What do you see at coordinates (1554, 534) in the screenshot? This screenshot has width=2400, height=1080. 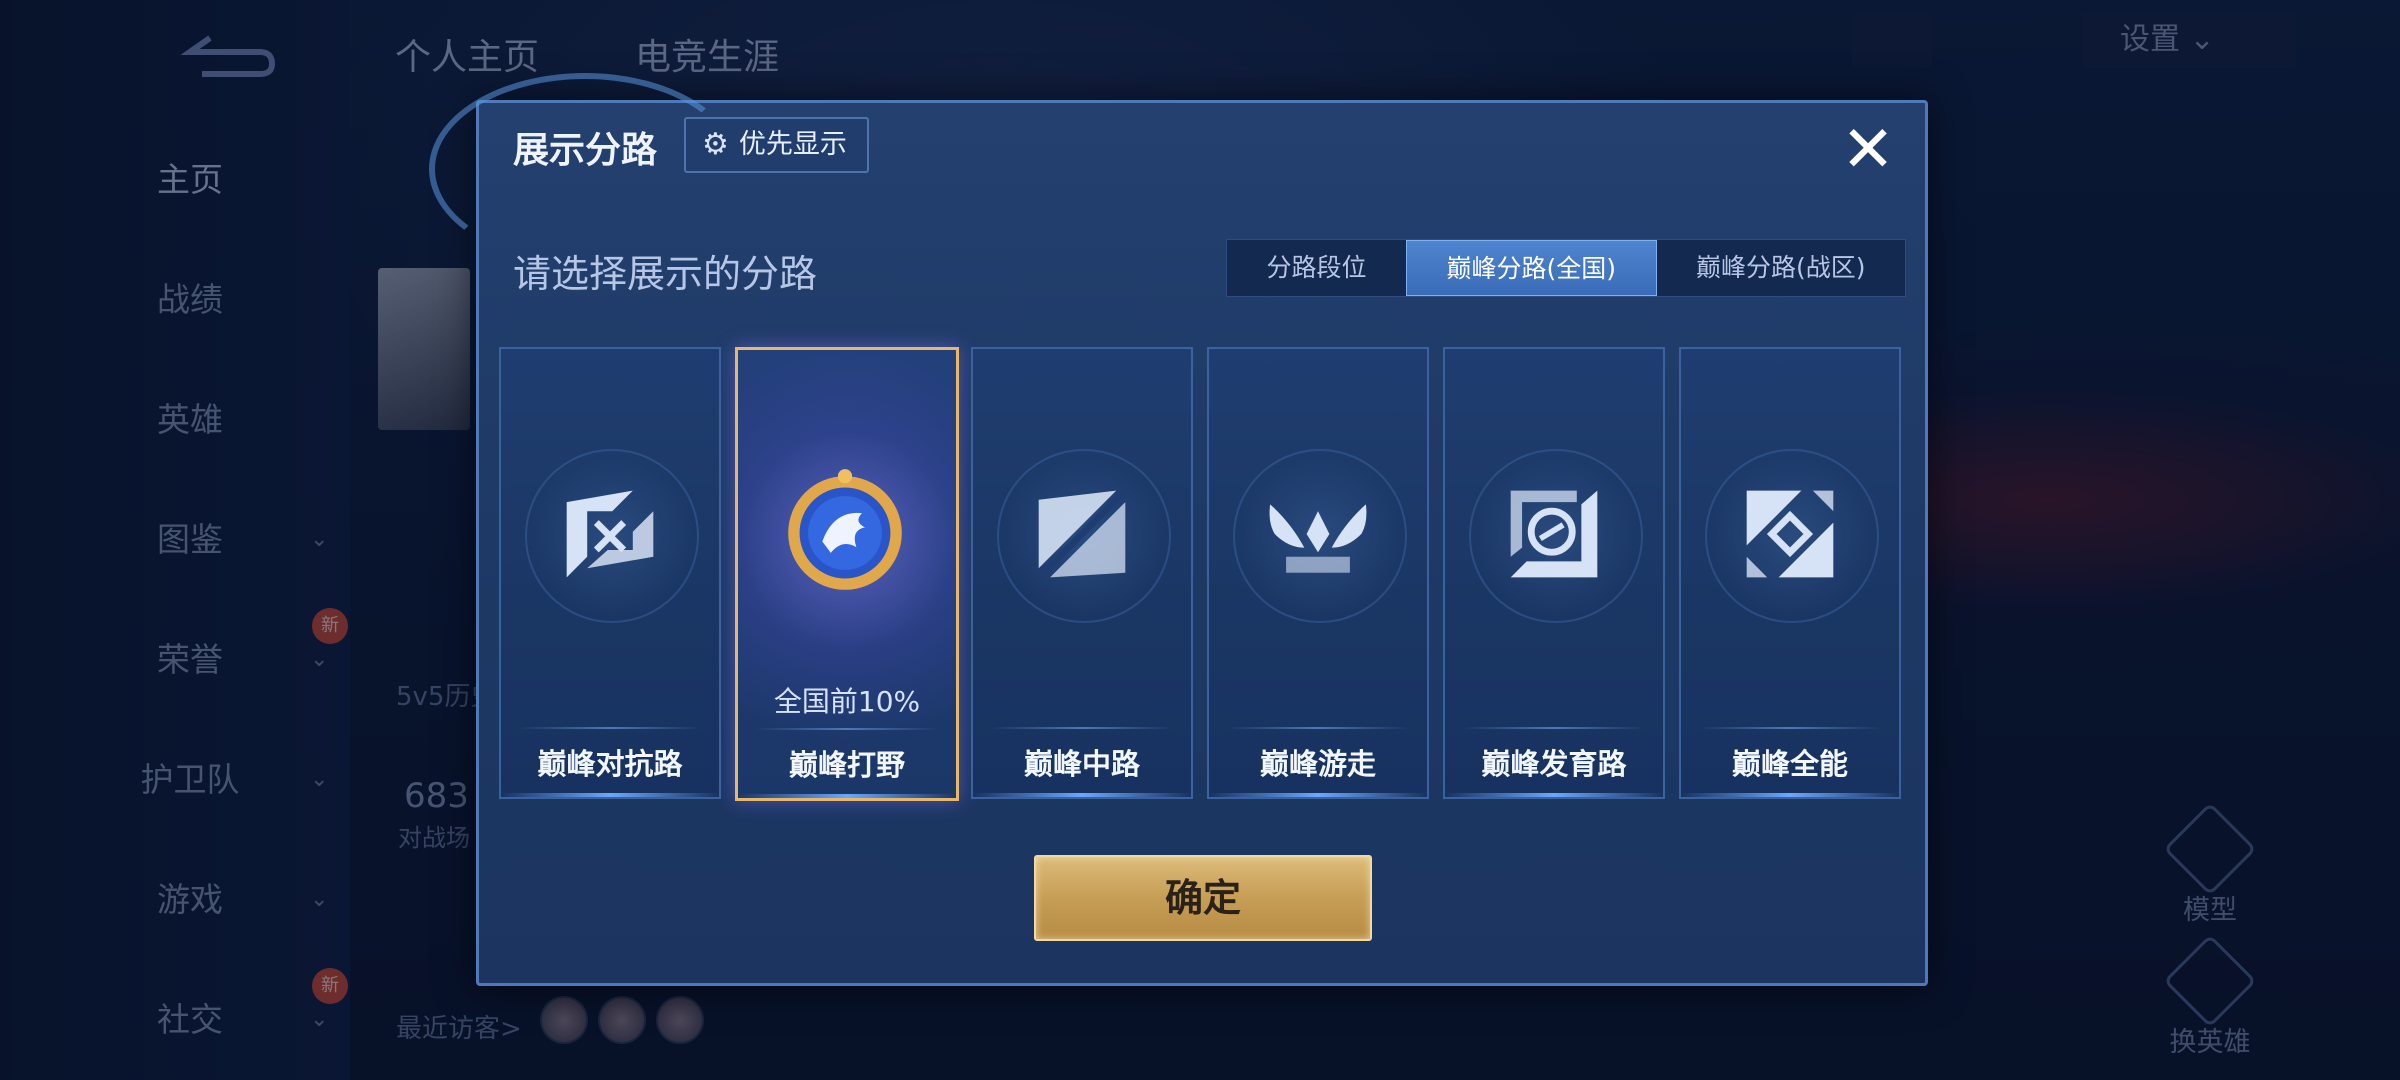 I see `farm-lane-icon` at bounding box center [1554, 534].